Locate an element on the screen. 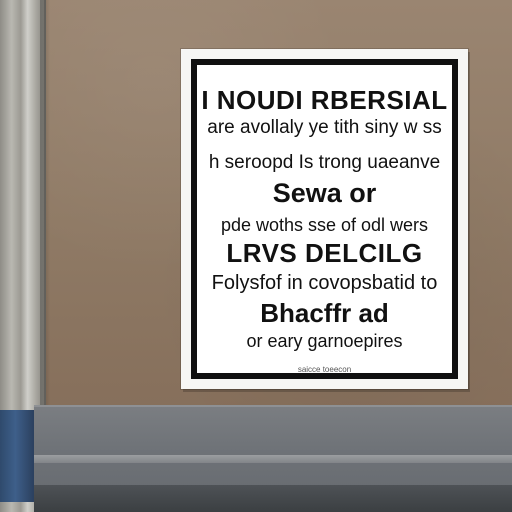 The width and height of the screenshot is (512, 512). sign-line-7: Folysfof in covopsbatid to is located at coordinates (324, 283).